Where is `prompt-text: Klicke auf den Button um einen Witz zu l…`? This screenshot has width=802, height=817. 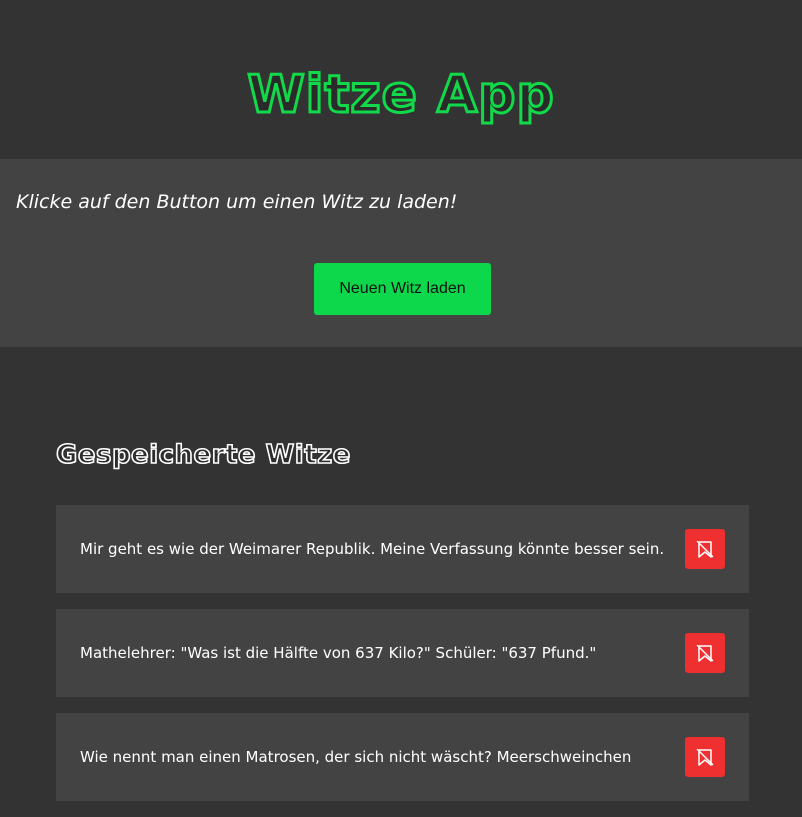 prompt-text: Klicke auf den Button um einen Witz zu l… is located at coordinates (237, 202).